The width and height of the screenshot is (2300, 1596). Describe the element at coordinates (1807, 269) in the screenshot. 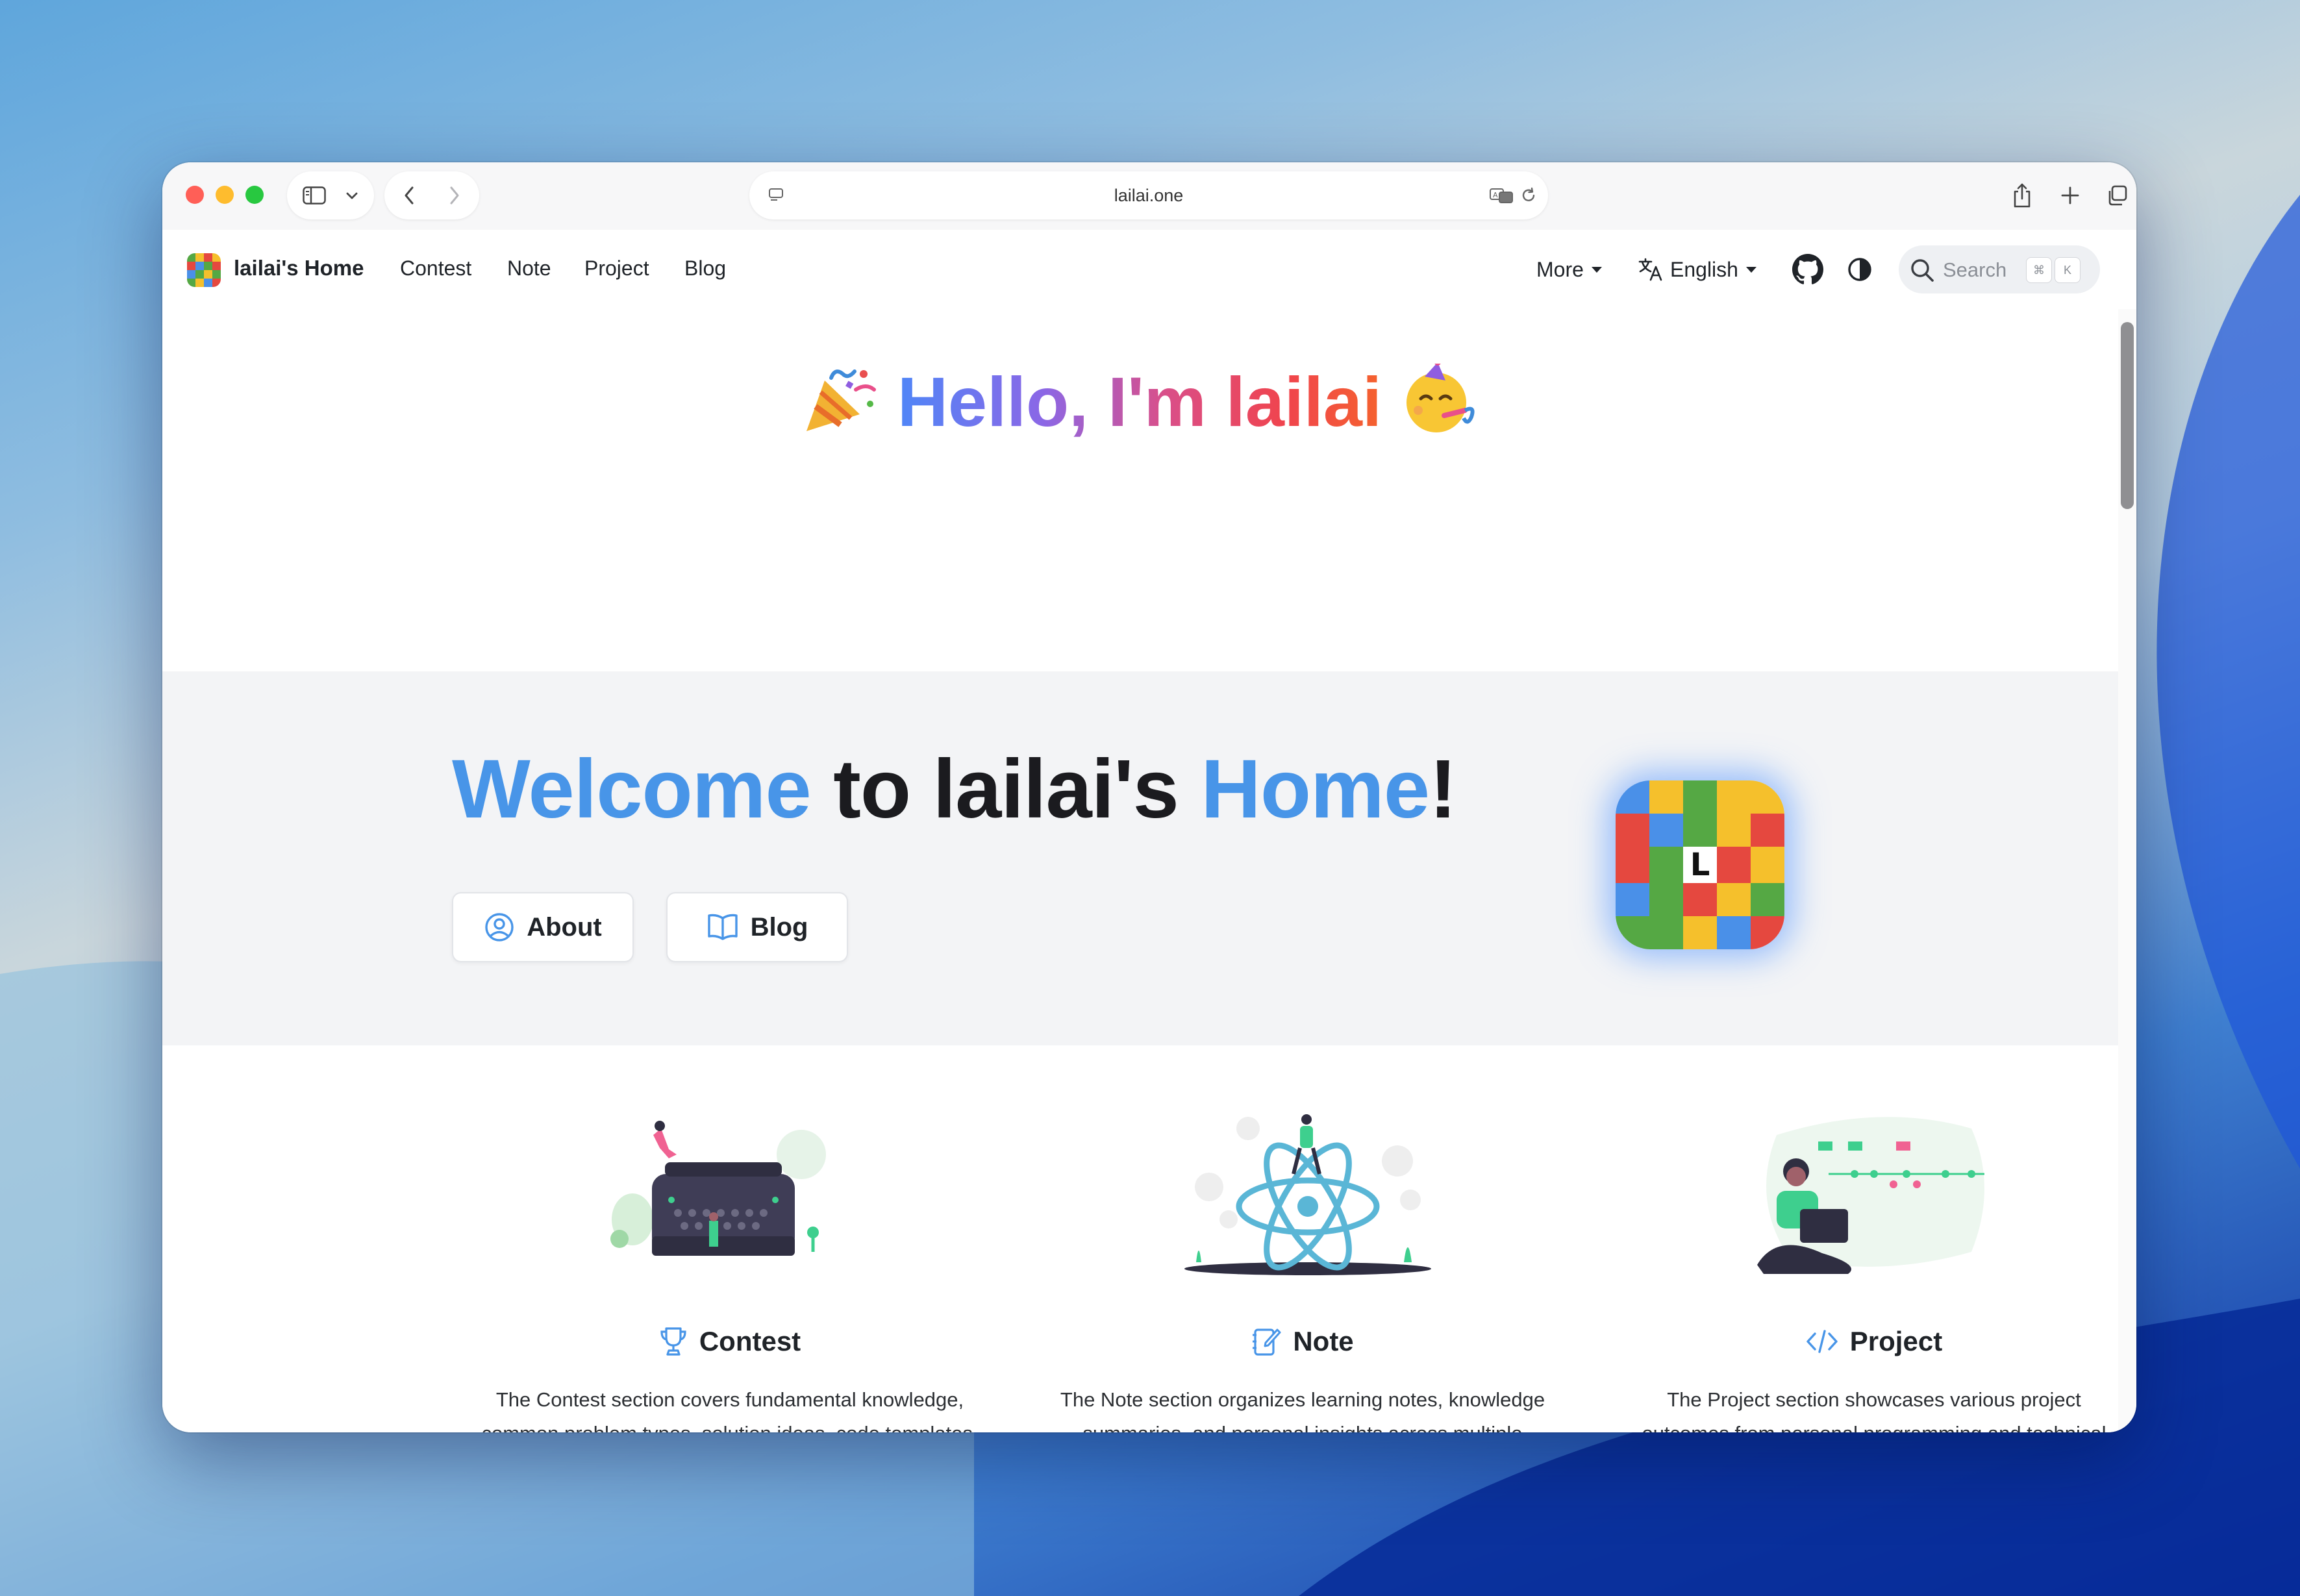

I see `github-icon` at that location.